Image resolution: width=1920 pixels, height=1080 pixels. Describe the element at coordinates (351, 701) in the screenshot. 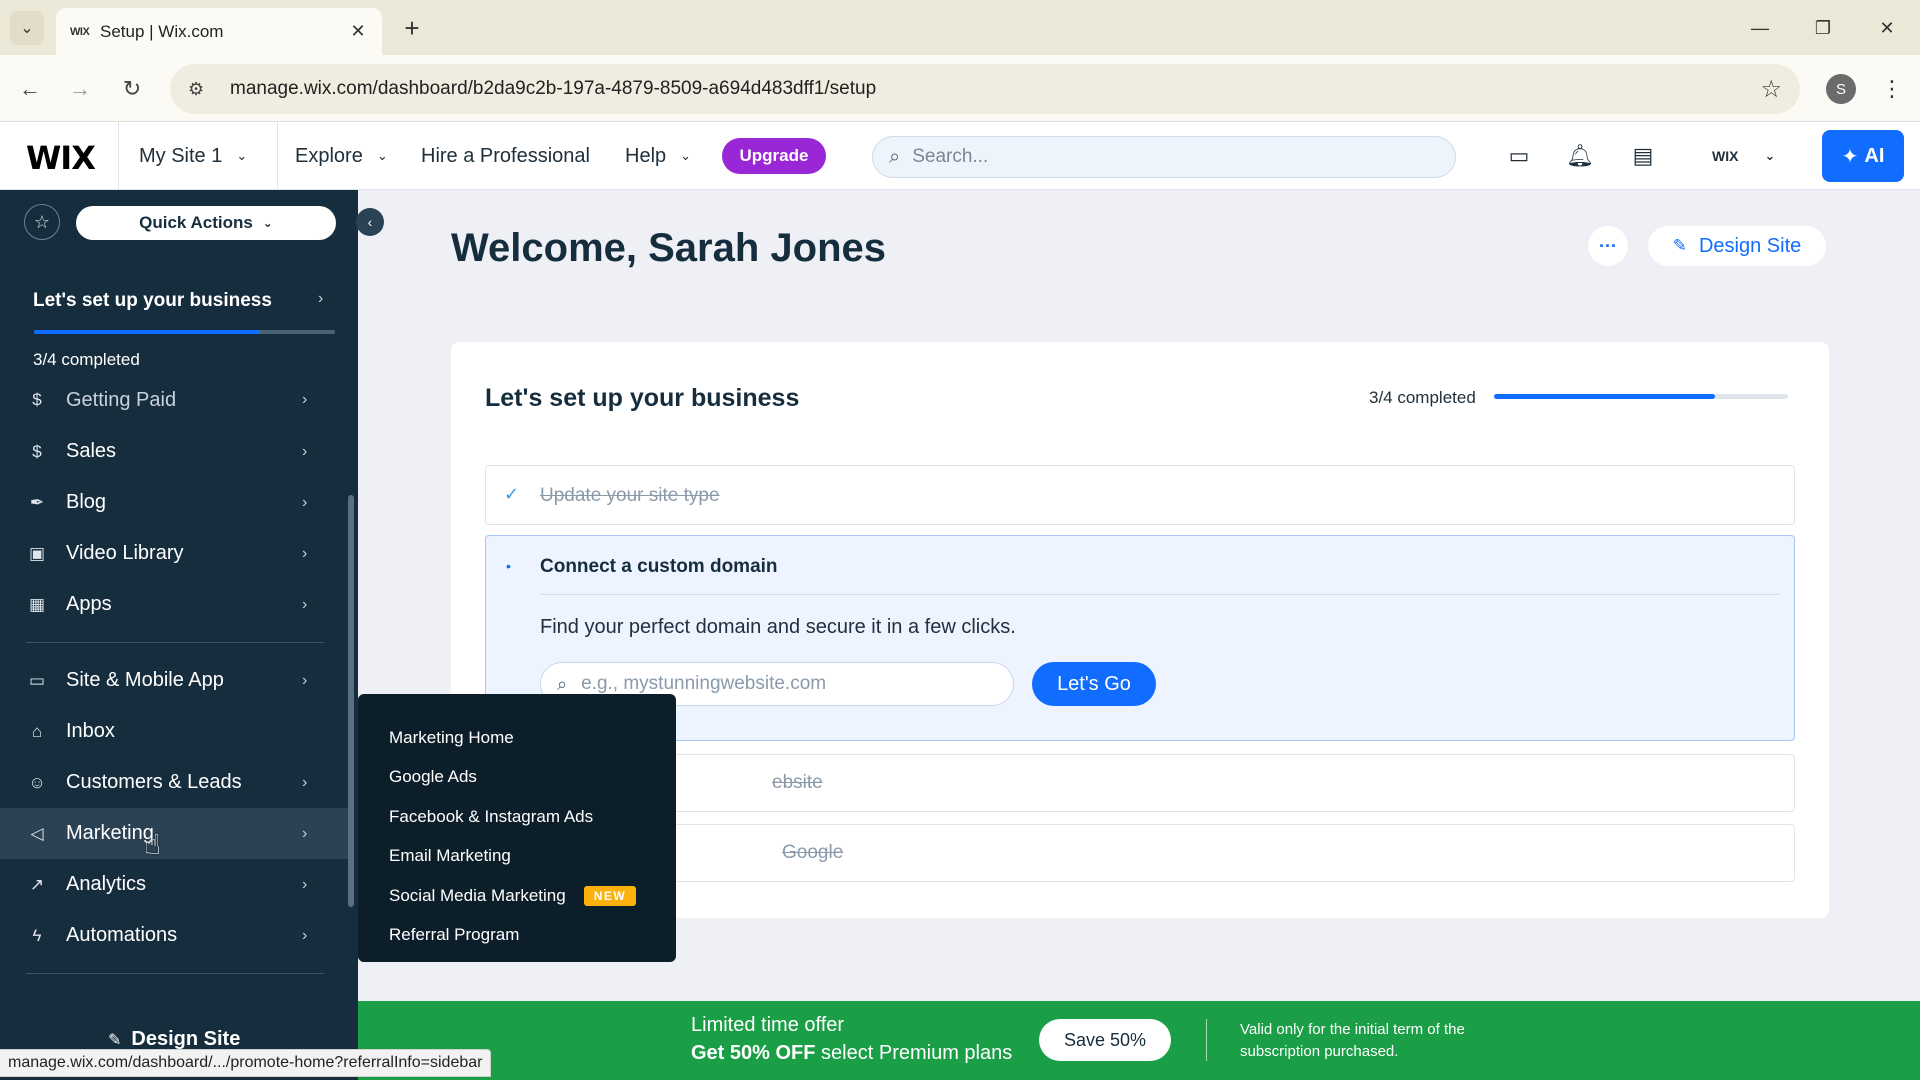

I see `sidebar-scrollbar` at that location.